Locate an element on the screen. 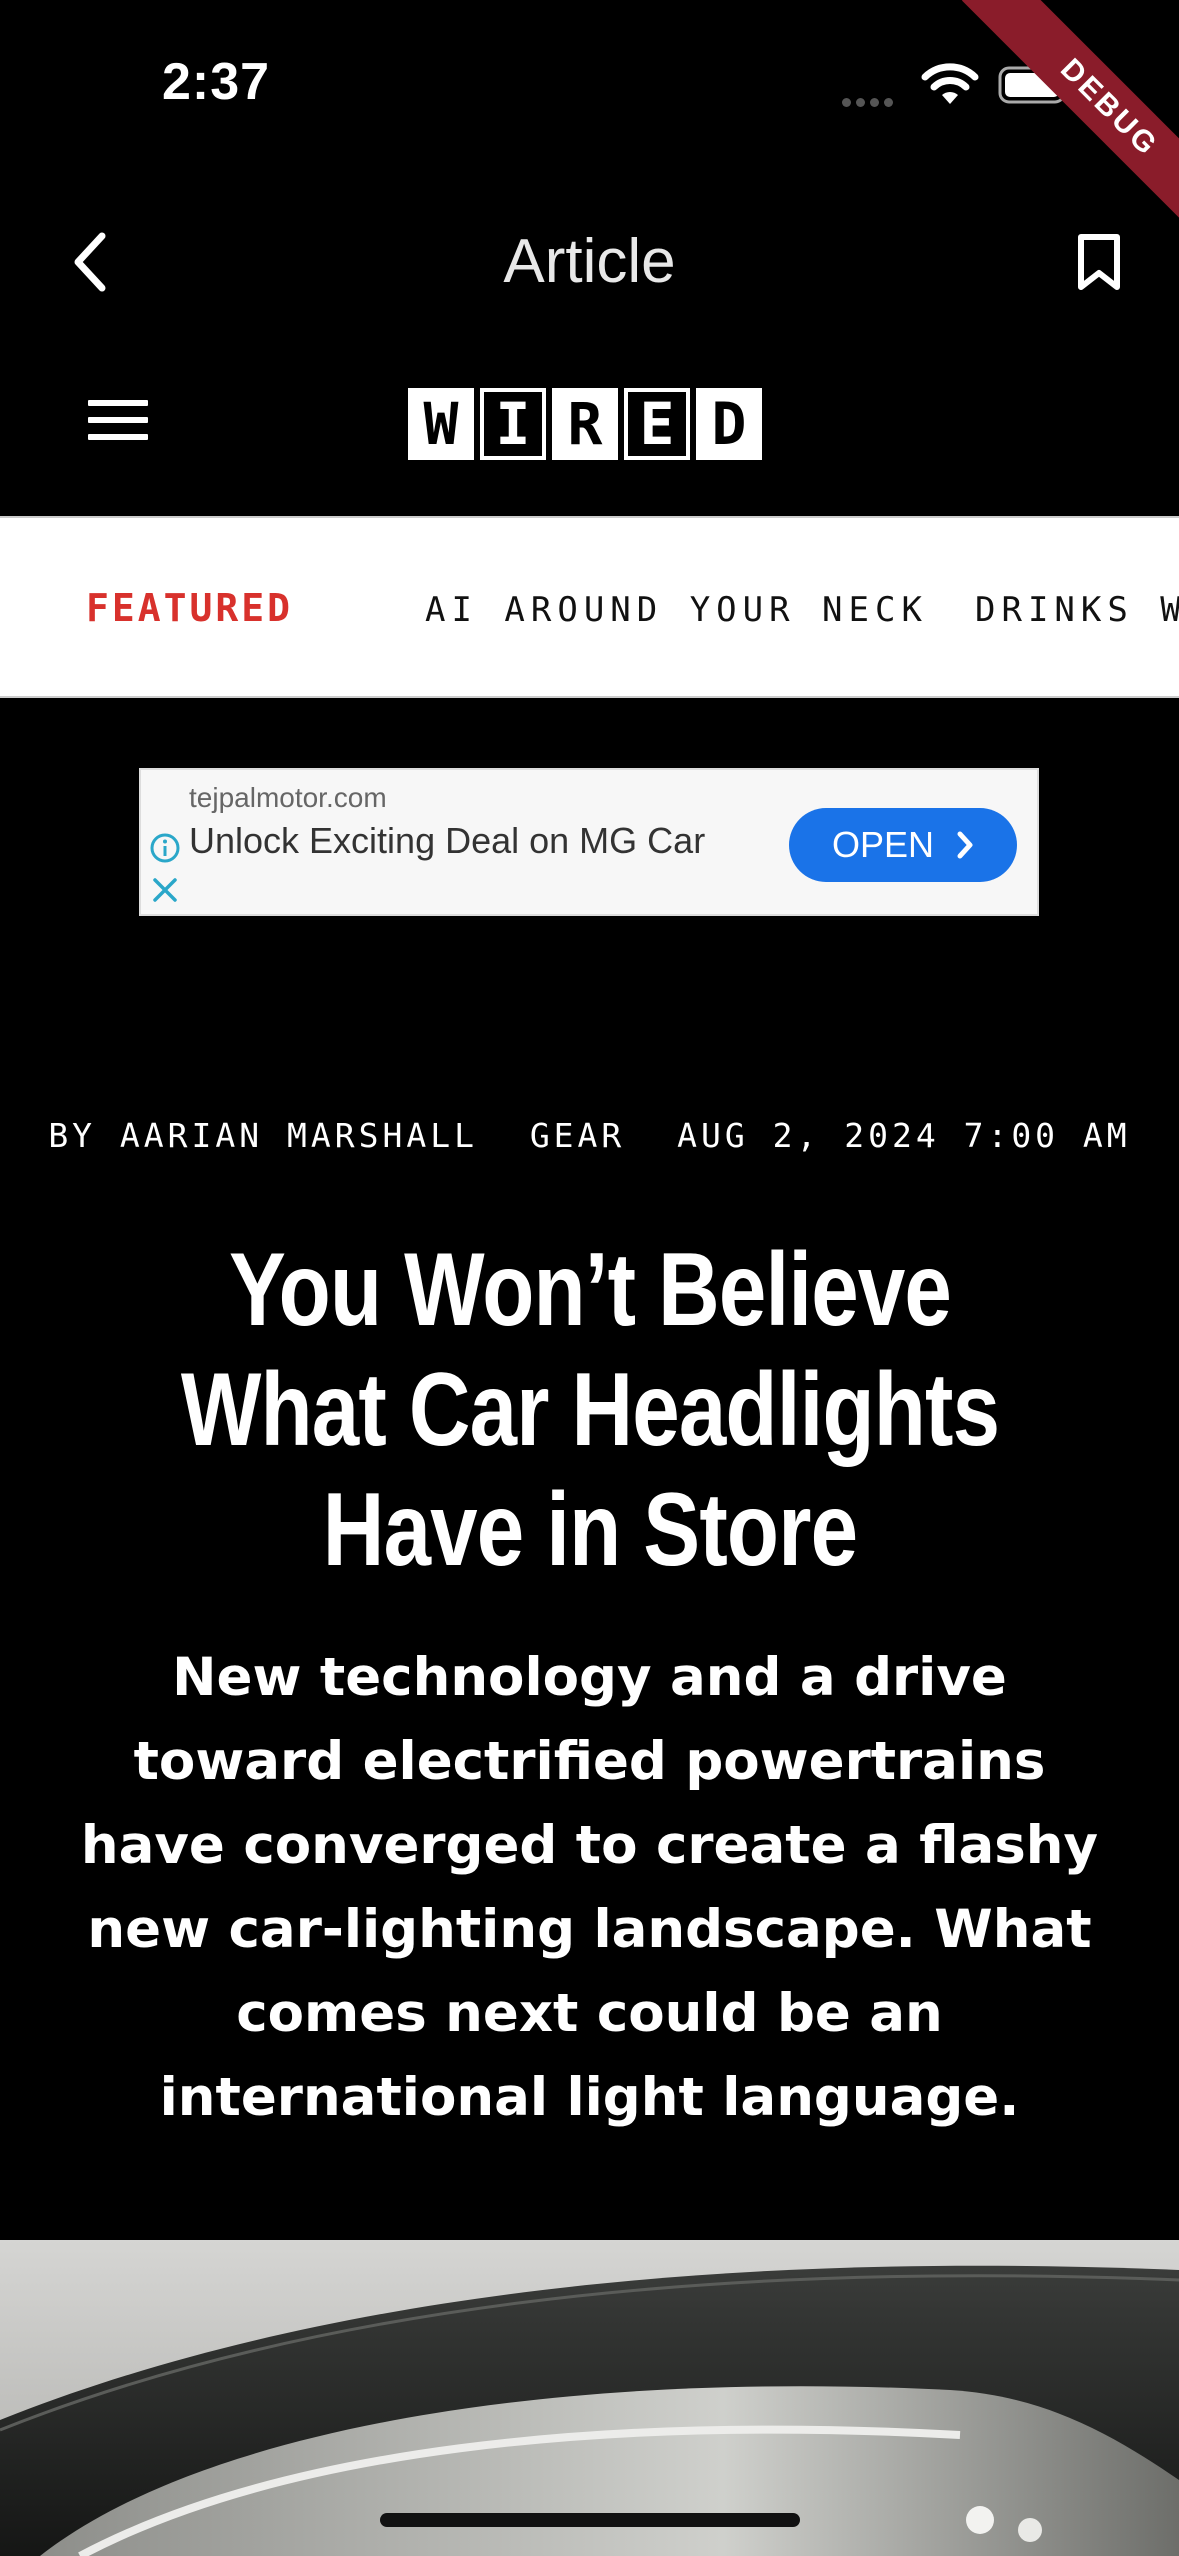  status-time: 2:37 is located at coordinates (216, 82).